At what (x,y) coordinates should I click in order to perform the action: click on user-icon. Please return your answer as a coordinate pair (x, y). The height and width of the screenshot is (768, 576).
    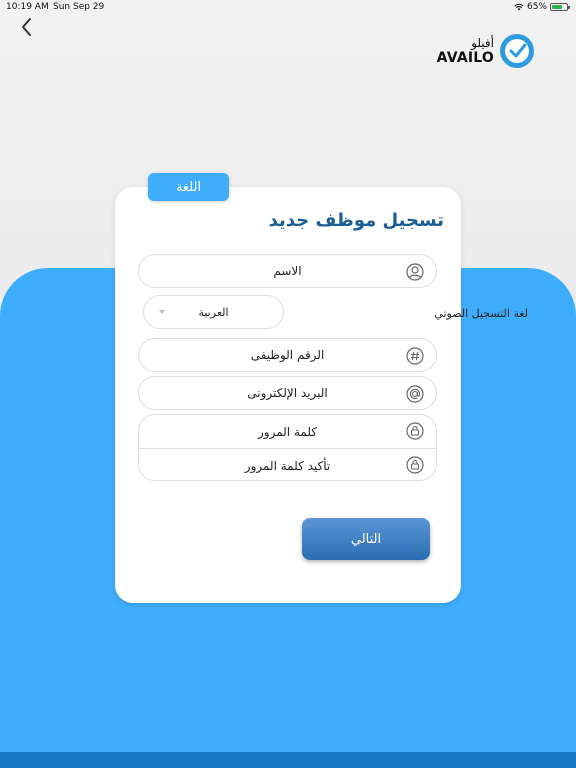
    Looking at the image, I should click on (415, 272).